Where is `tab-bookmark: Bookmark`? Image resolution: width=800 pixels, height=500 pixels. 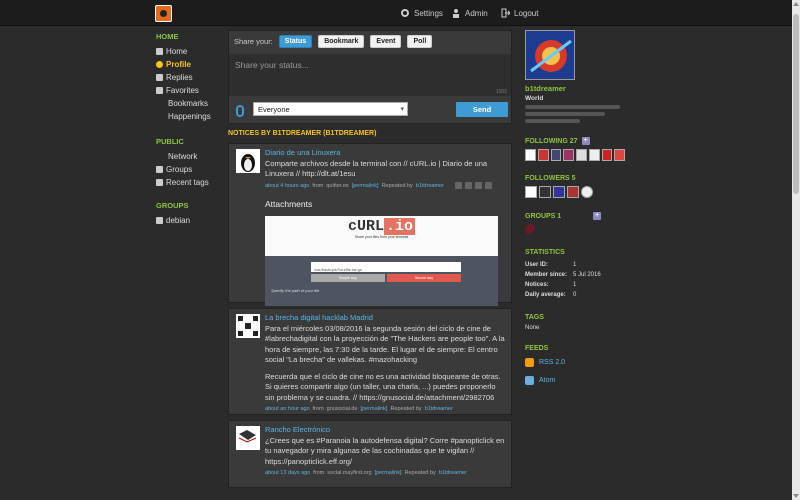 tab-bookmark: Bookmark is located at coordinates (341, 41).